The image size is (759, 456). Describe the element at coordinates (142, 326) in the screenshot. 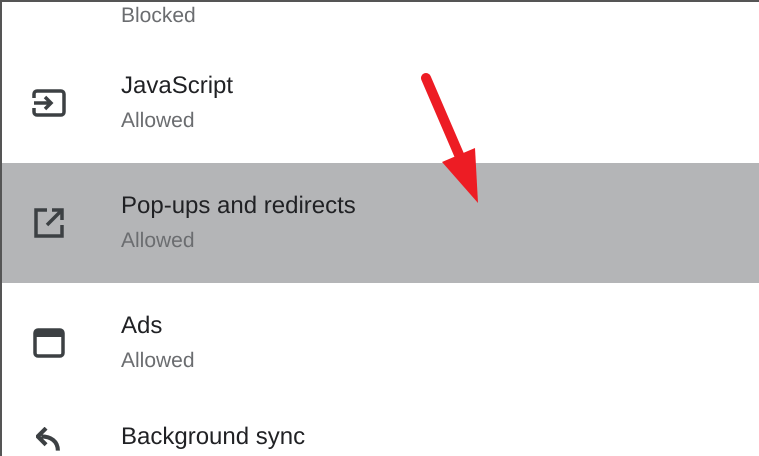

I see `item-title: Ads` at that location.